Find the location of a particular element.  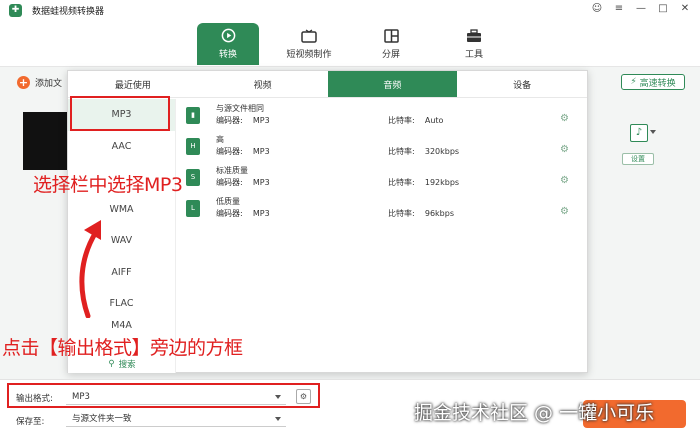

add-file-label: 添加文 is located at coordinates (49, 84).